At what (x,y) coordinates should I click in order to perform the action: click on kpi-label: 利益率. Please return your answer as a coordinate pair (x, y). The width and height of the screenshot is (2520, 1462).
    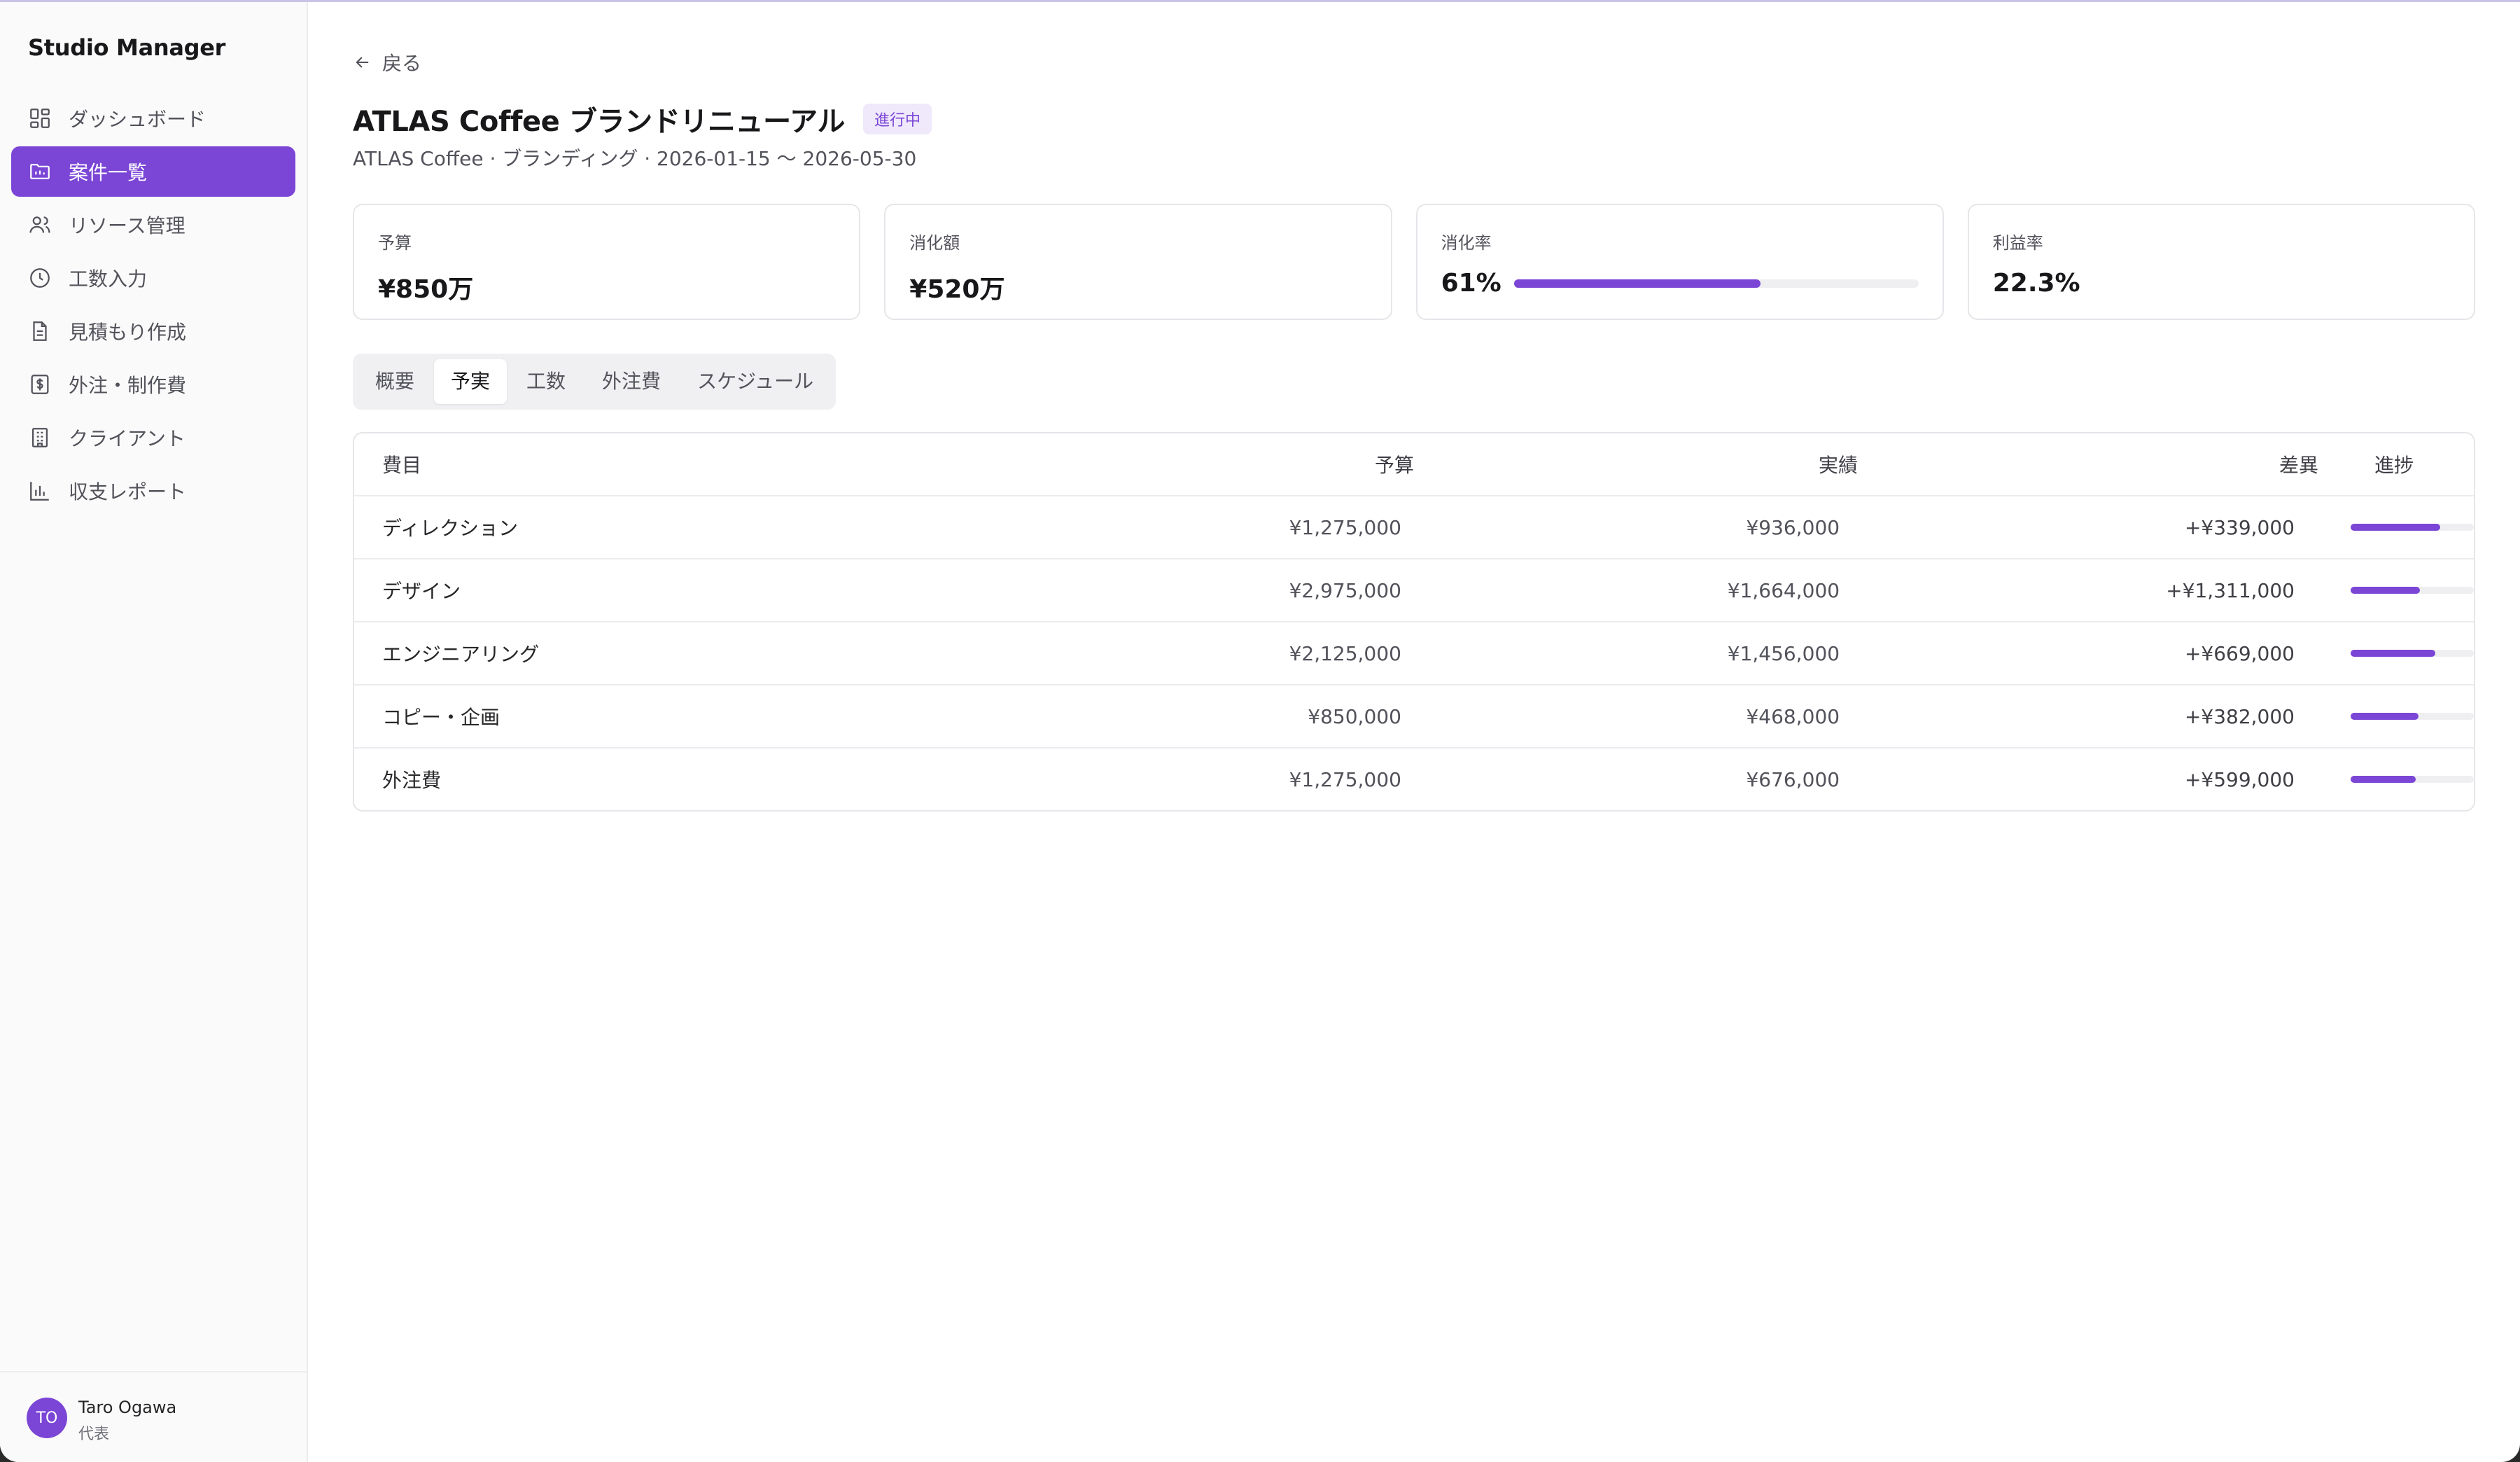
    Looking at the image, I should click on (2017, 243).